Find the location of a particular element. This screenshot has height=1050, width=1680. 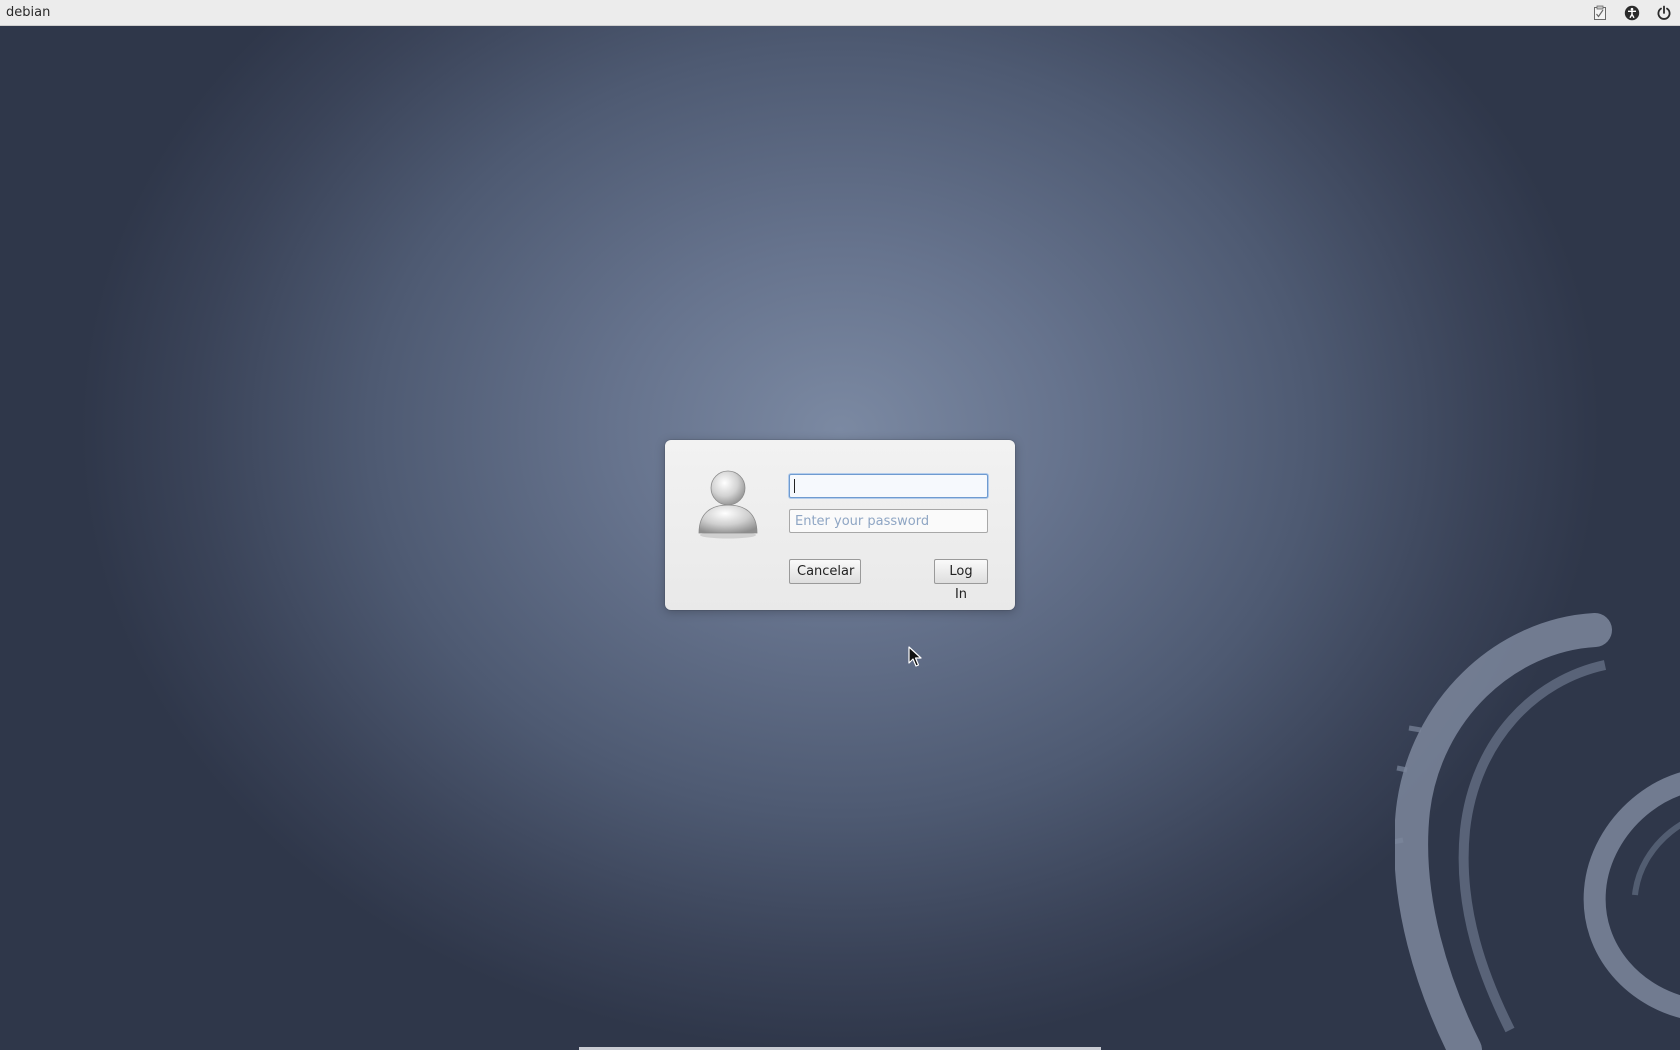

power-icon is located at coordinates (1664, 13).